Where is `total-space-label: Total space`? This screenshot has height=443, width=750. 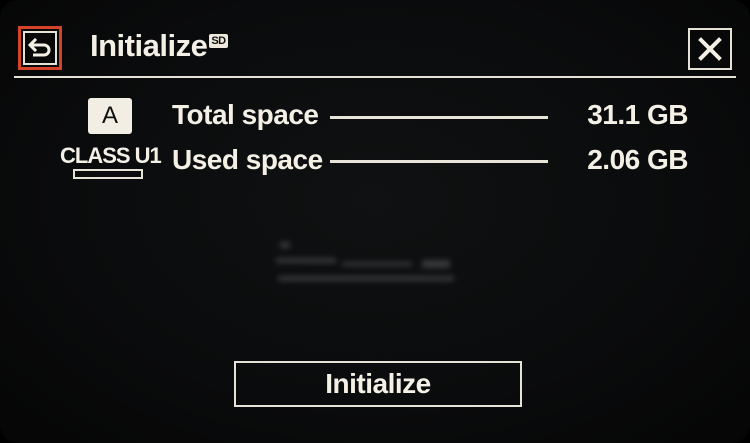
total-space-label: Total space is located at coordinates (245, 114).